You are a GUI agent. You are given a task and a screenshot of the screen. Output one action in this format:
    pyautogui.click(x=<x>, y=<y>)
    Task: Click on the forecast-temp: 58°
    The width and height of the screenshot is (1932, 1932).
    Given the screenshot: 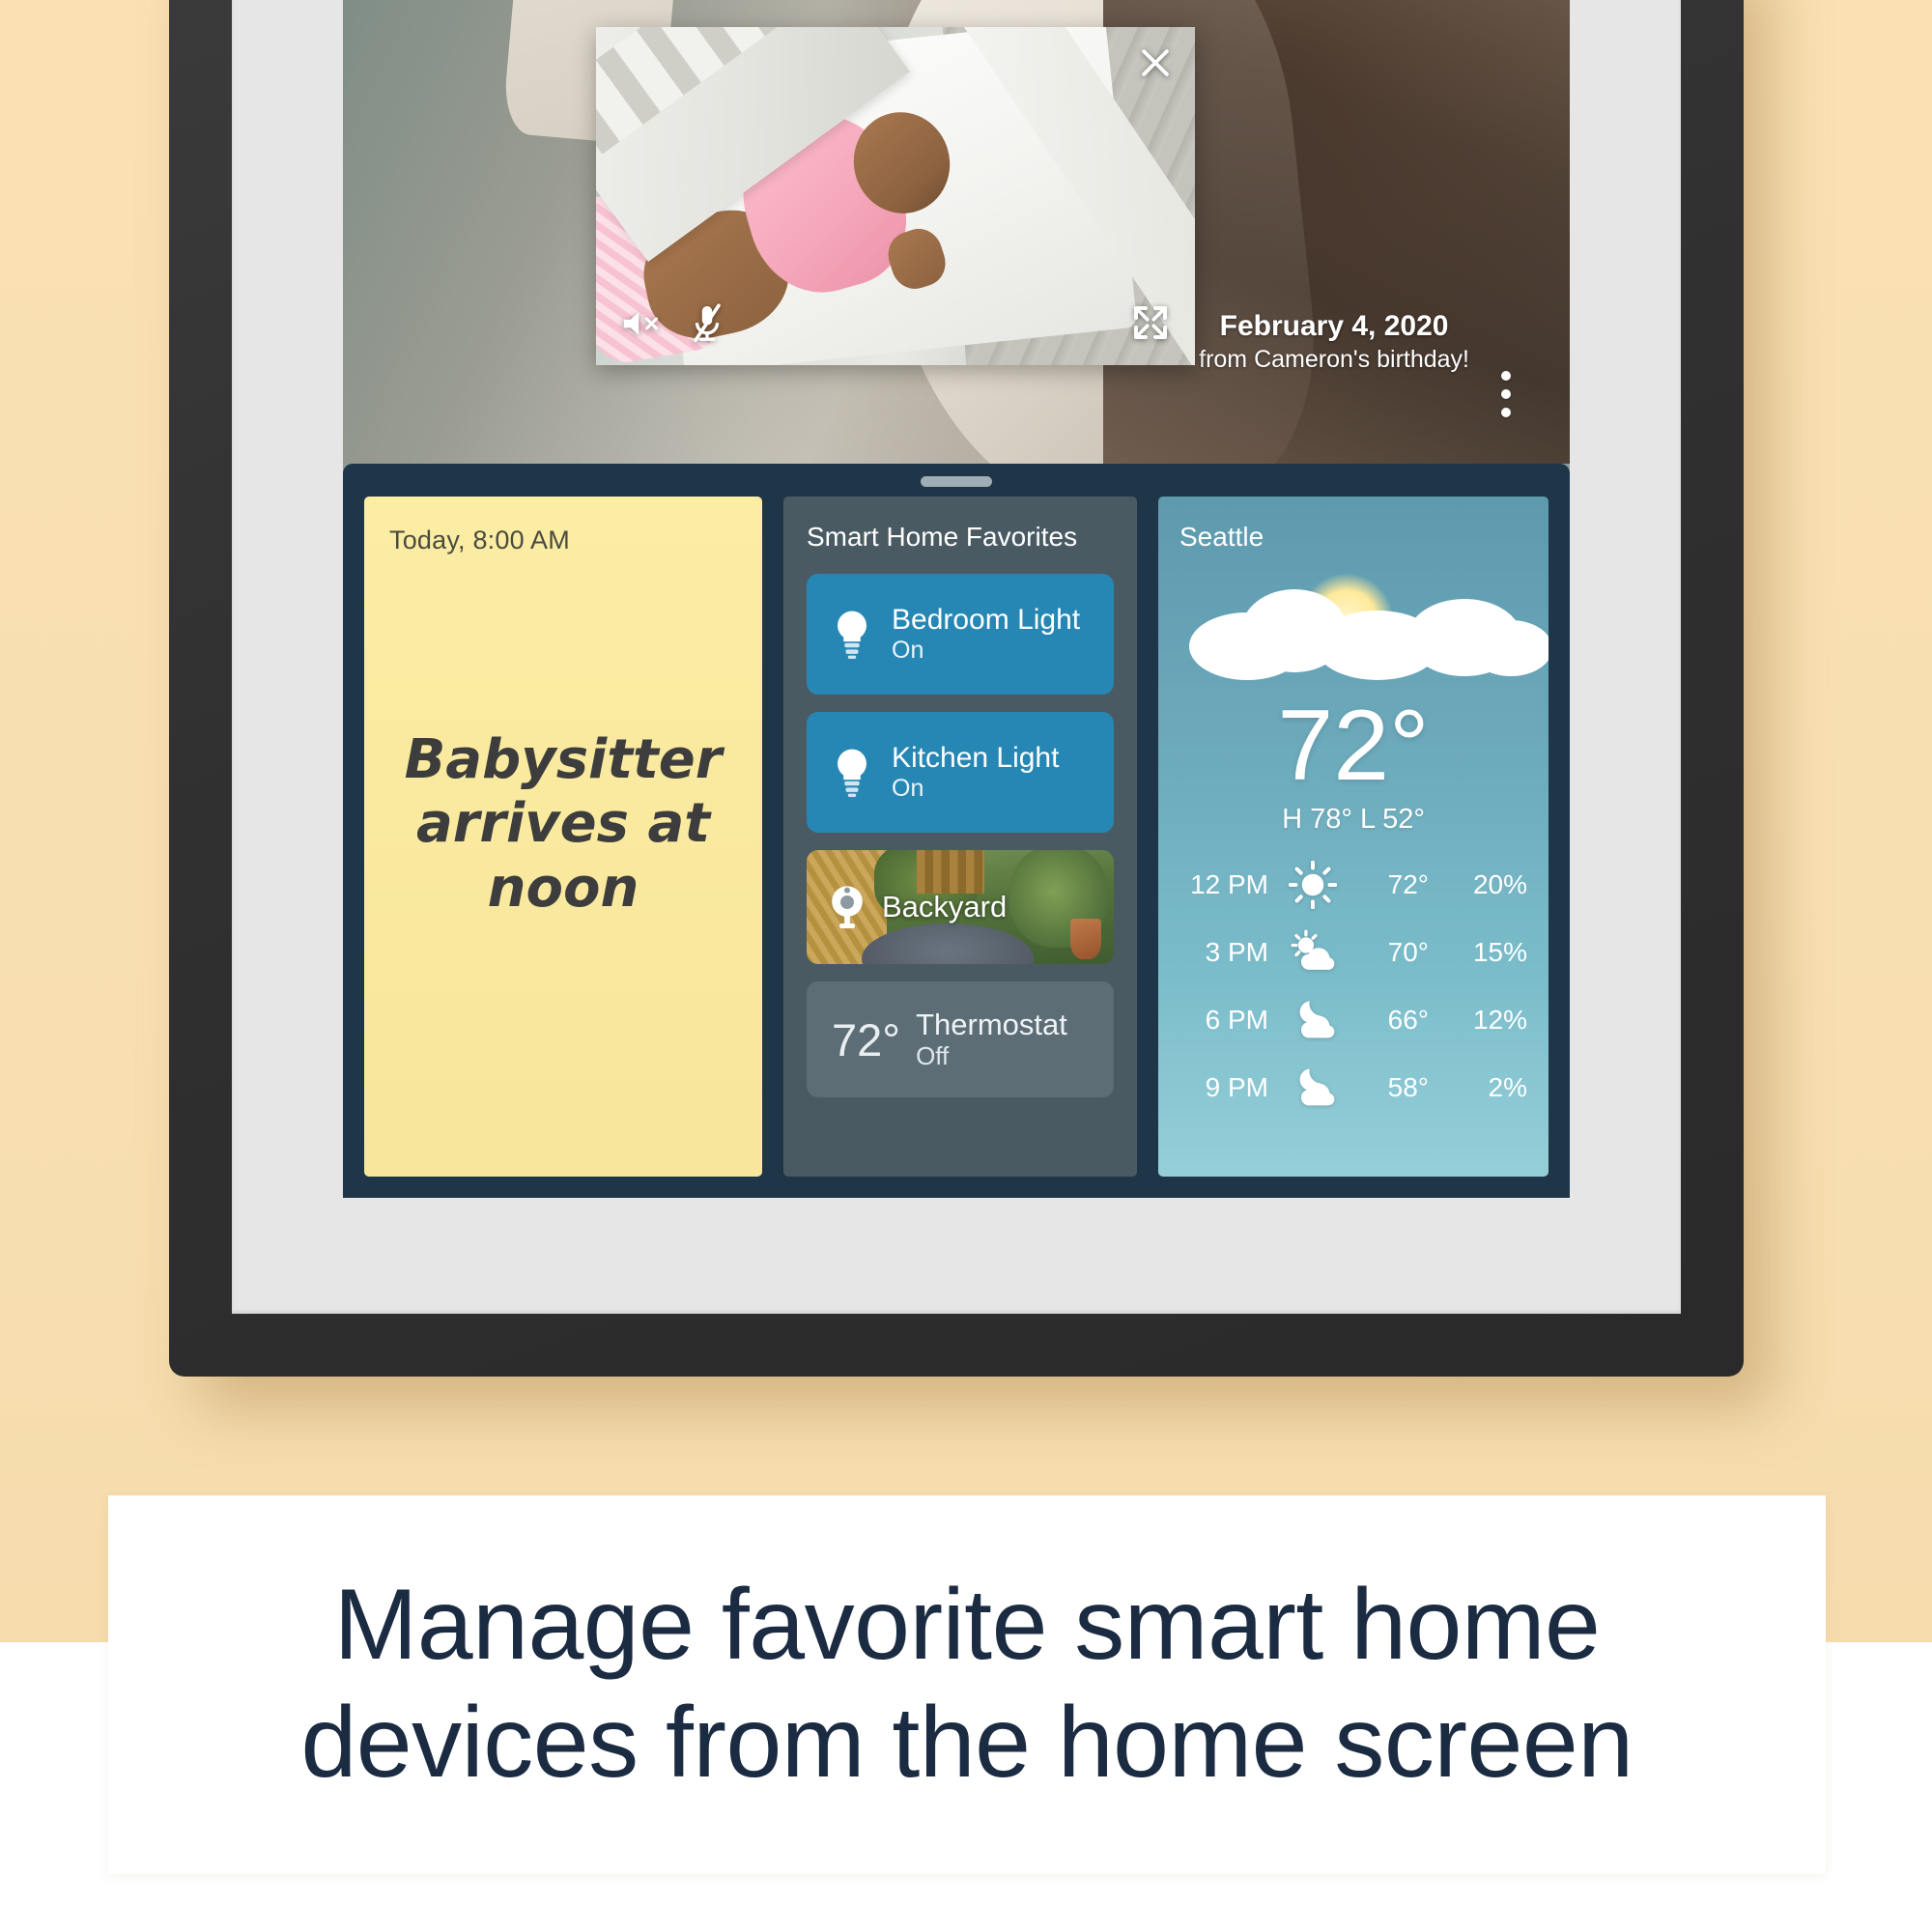 What is the action you would take?
    pyautogui.click(x=1408, y=1086)
    